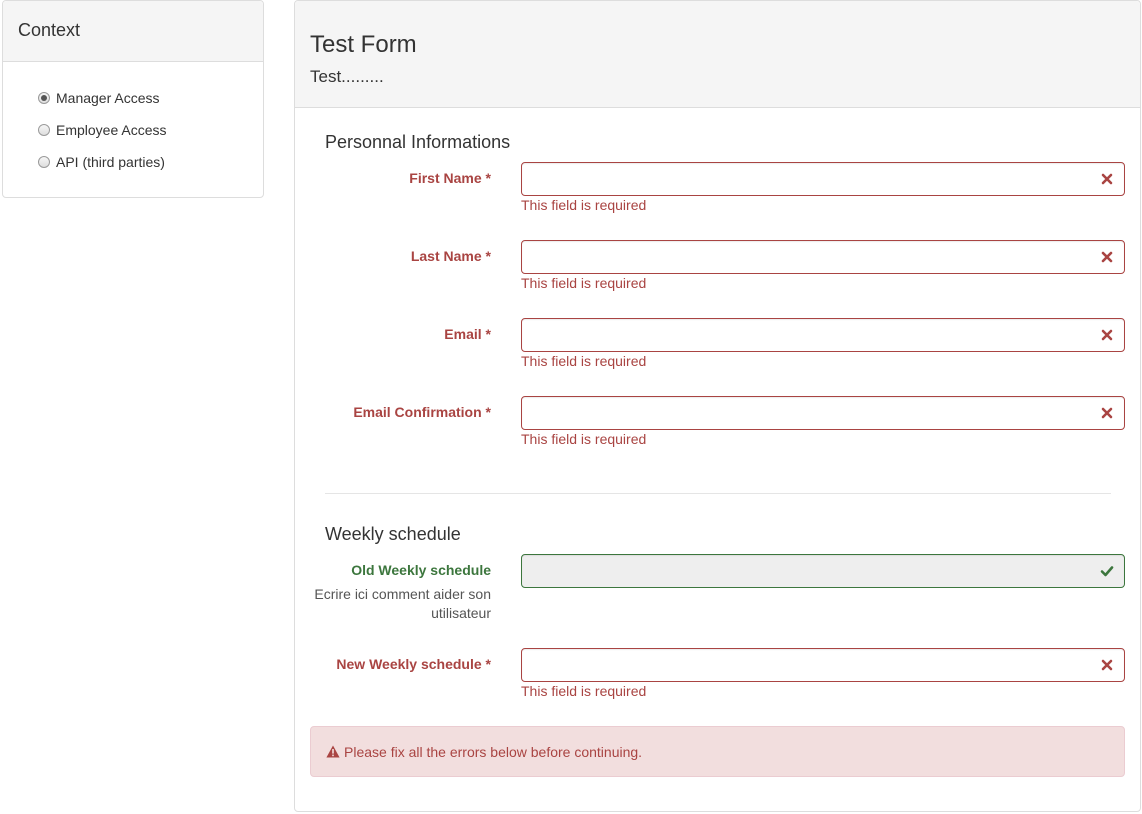  What do you see at coordinates (584, 205) in the screenshot?
I see `first-name-error: This field is required` at bounding box center [584, 205].